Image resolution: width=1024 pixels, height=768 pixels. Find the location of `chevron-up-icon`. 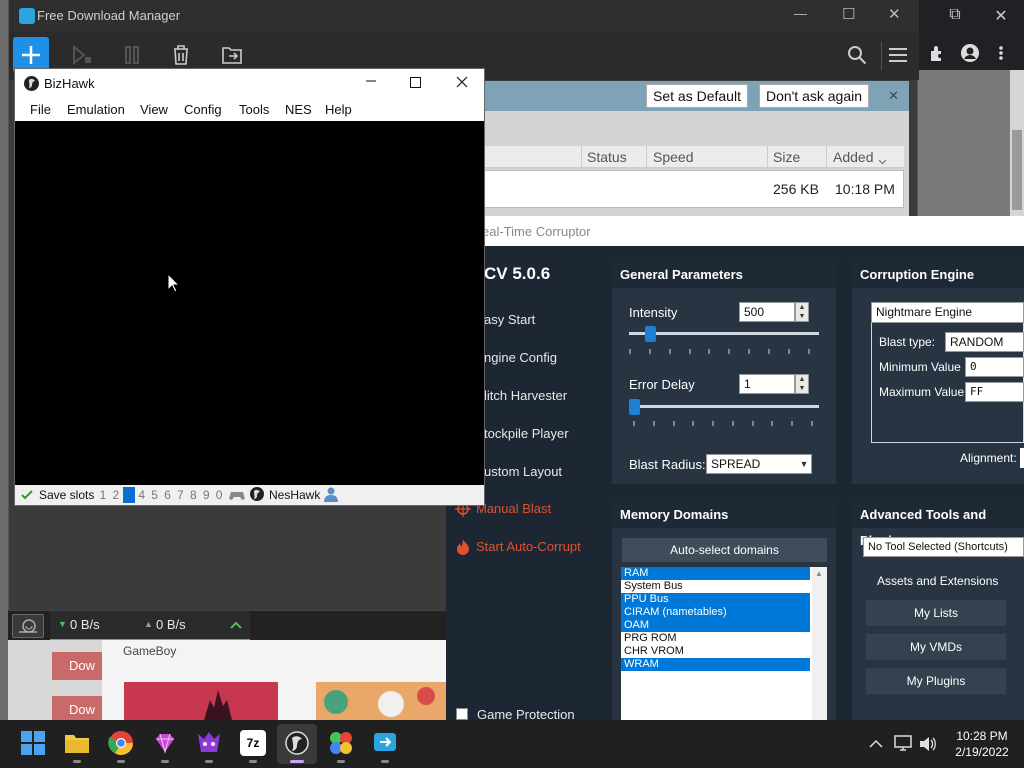

chevron-up-icon is located at coordinates (236, 626).